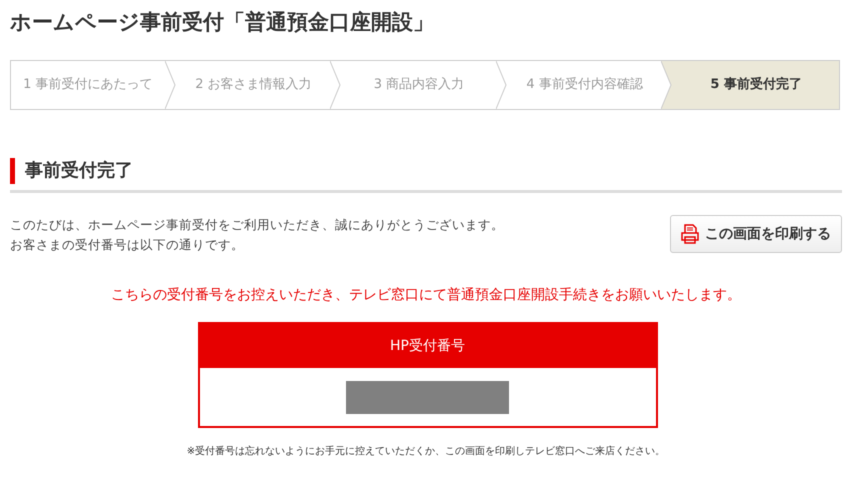 The image size is (855, 479). I want to click on printer-icon, so click(690, 234).